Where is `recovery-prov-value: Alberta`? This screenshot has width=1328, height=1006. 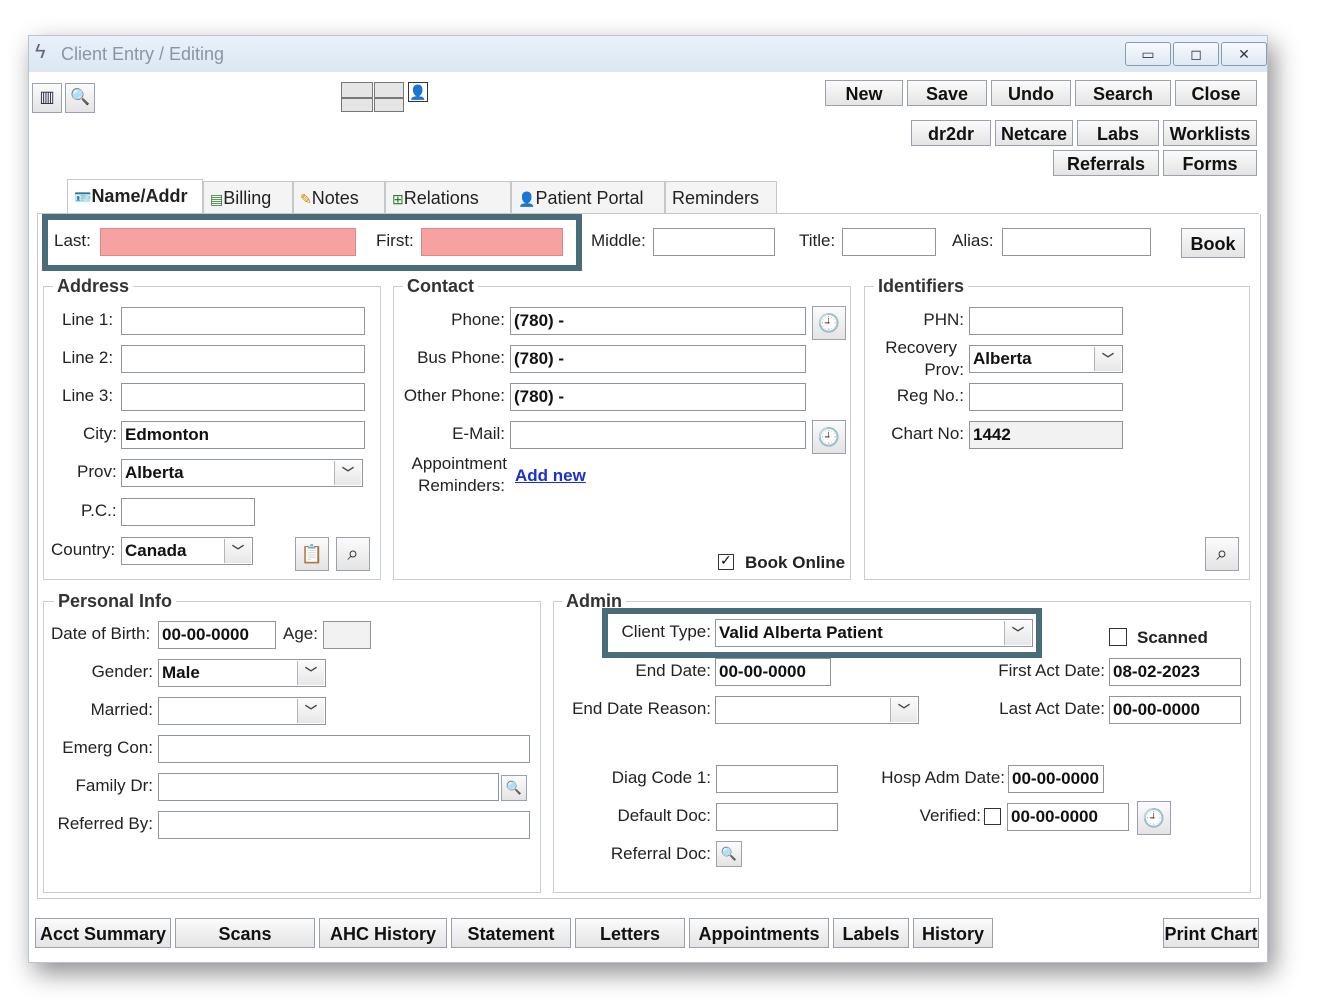 recovery-prov-value: Alberta is located at coordinates (1002, 358).